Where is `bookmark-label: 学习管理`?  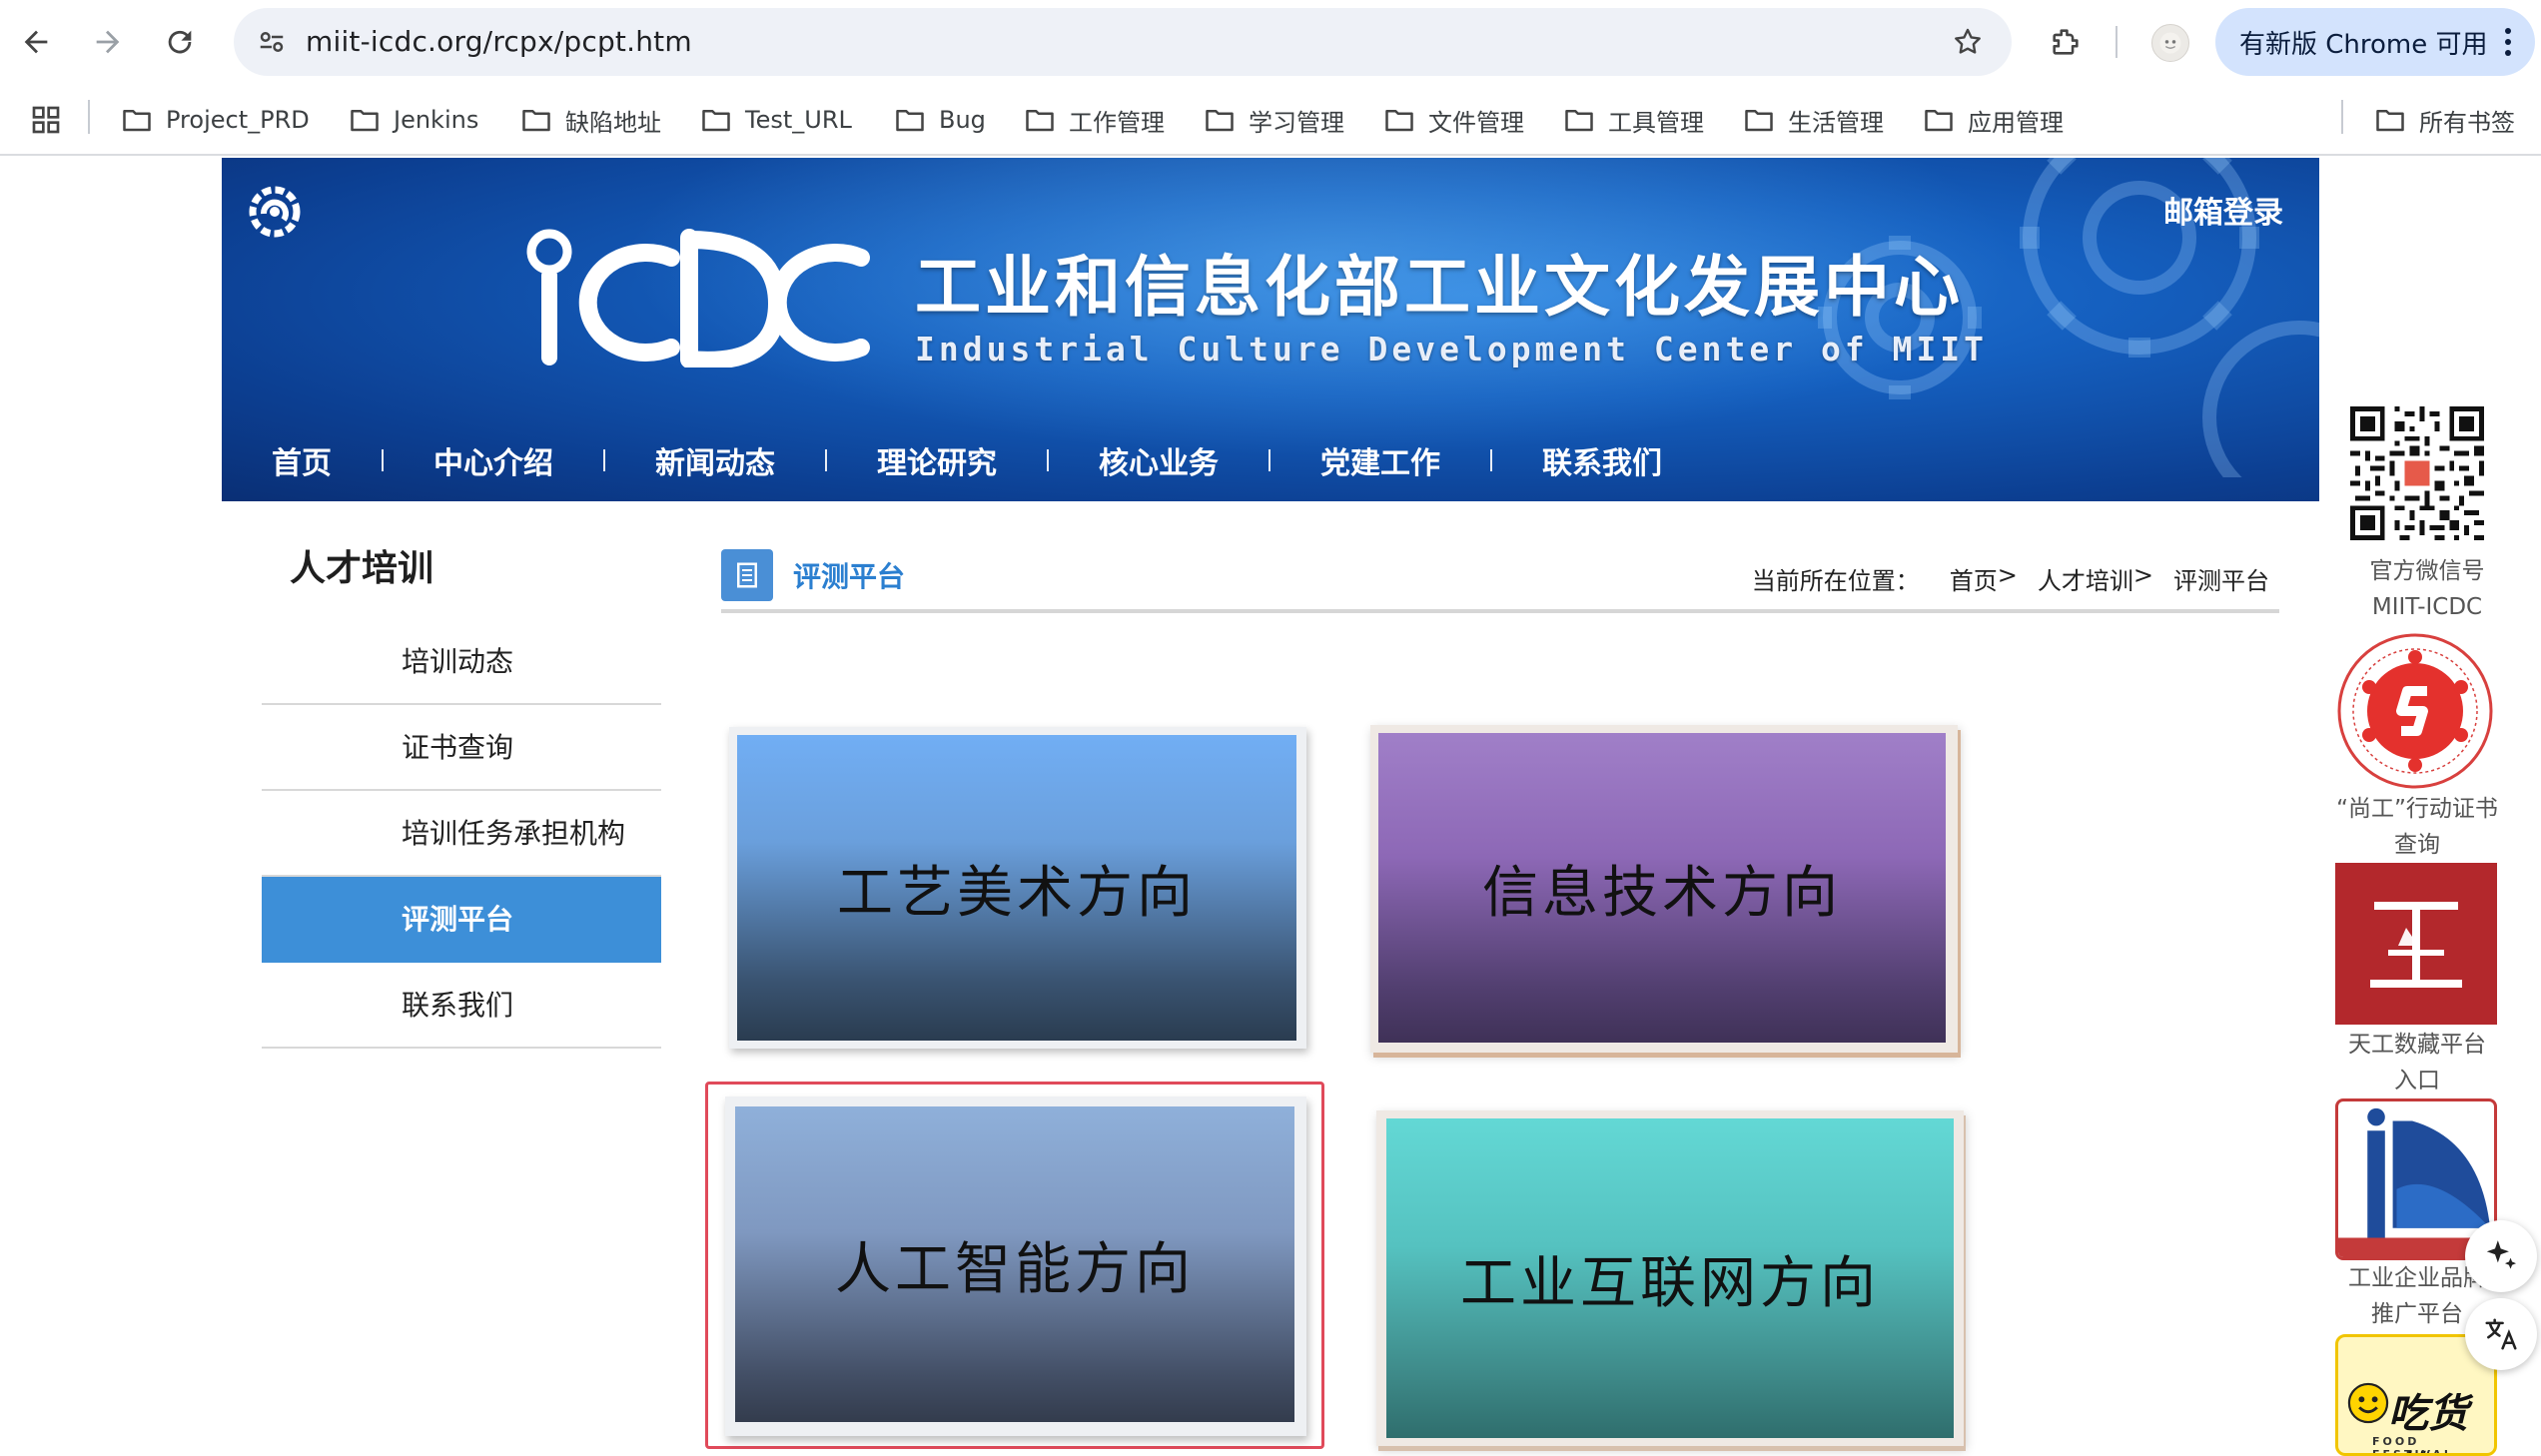
bookmark-label: 学习管理 is located at coordinates (1297, 122).